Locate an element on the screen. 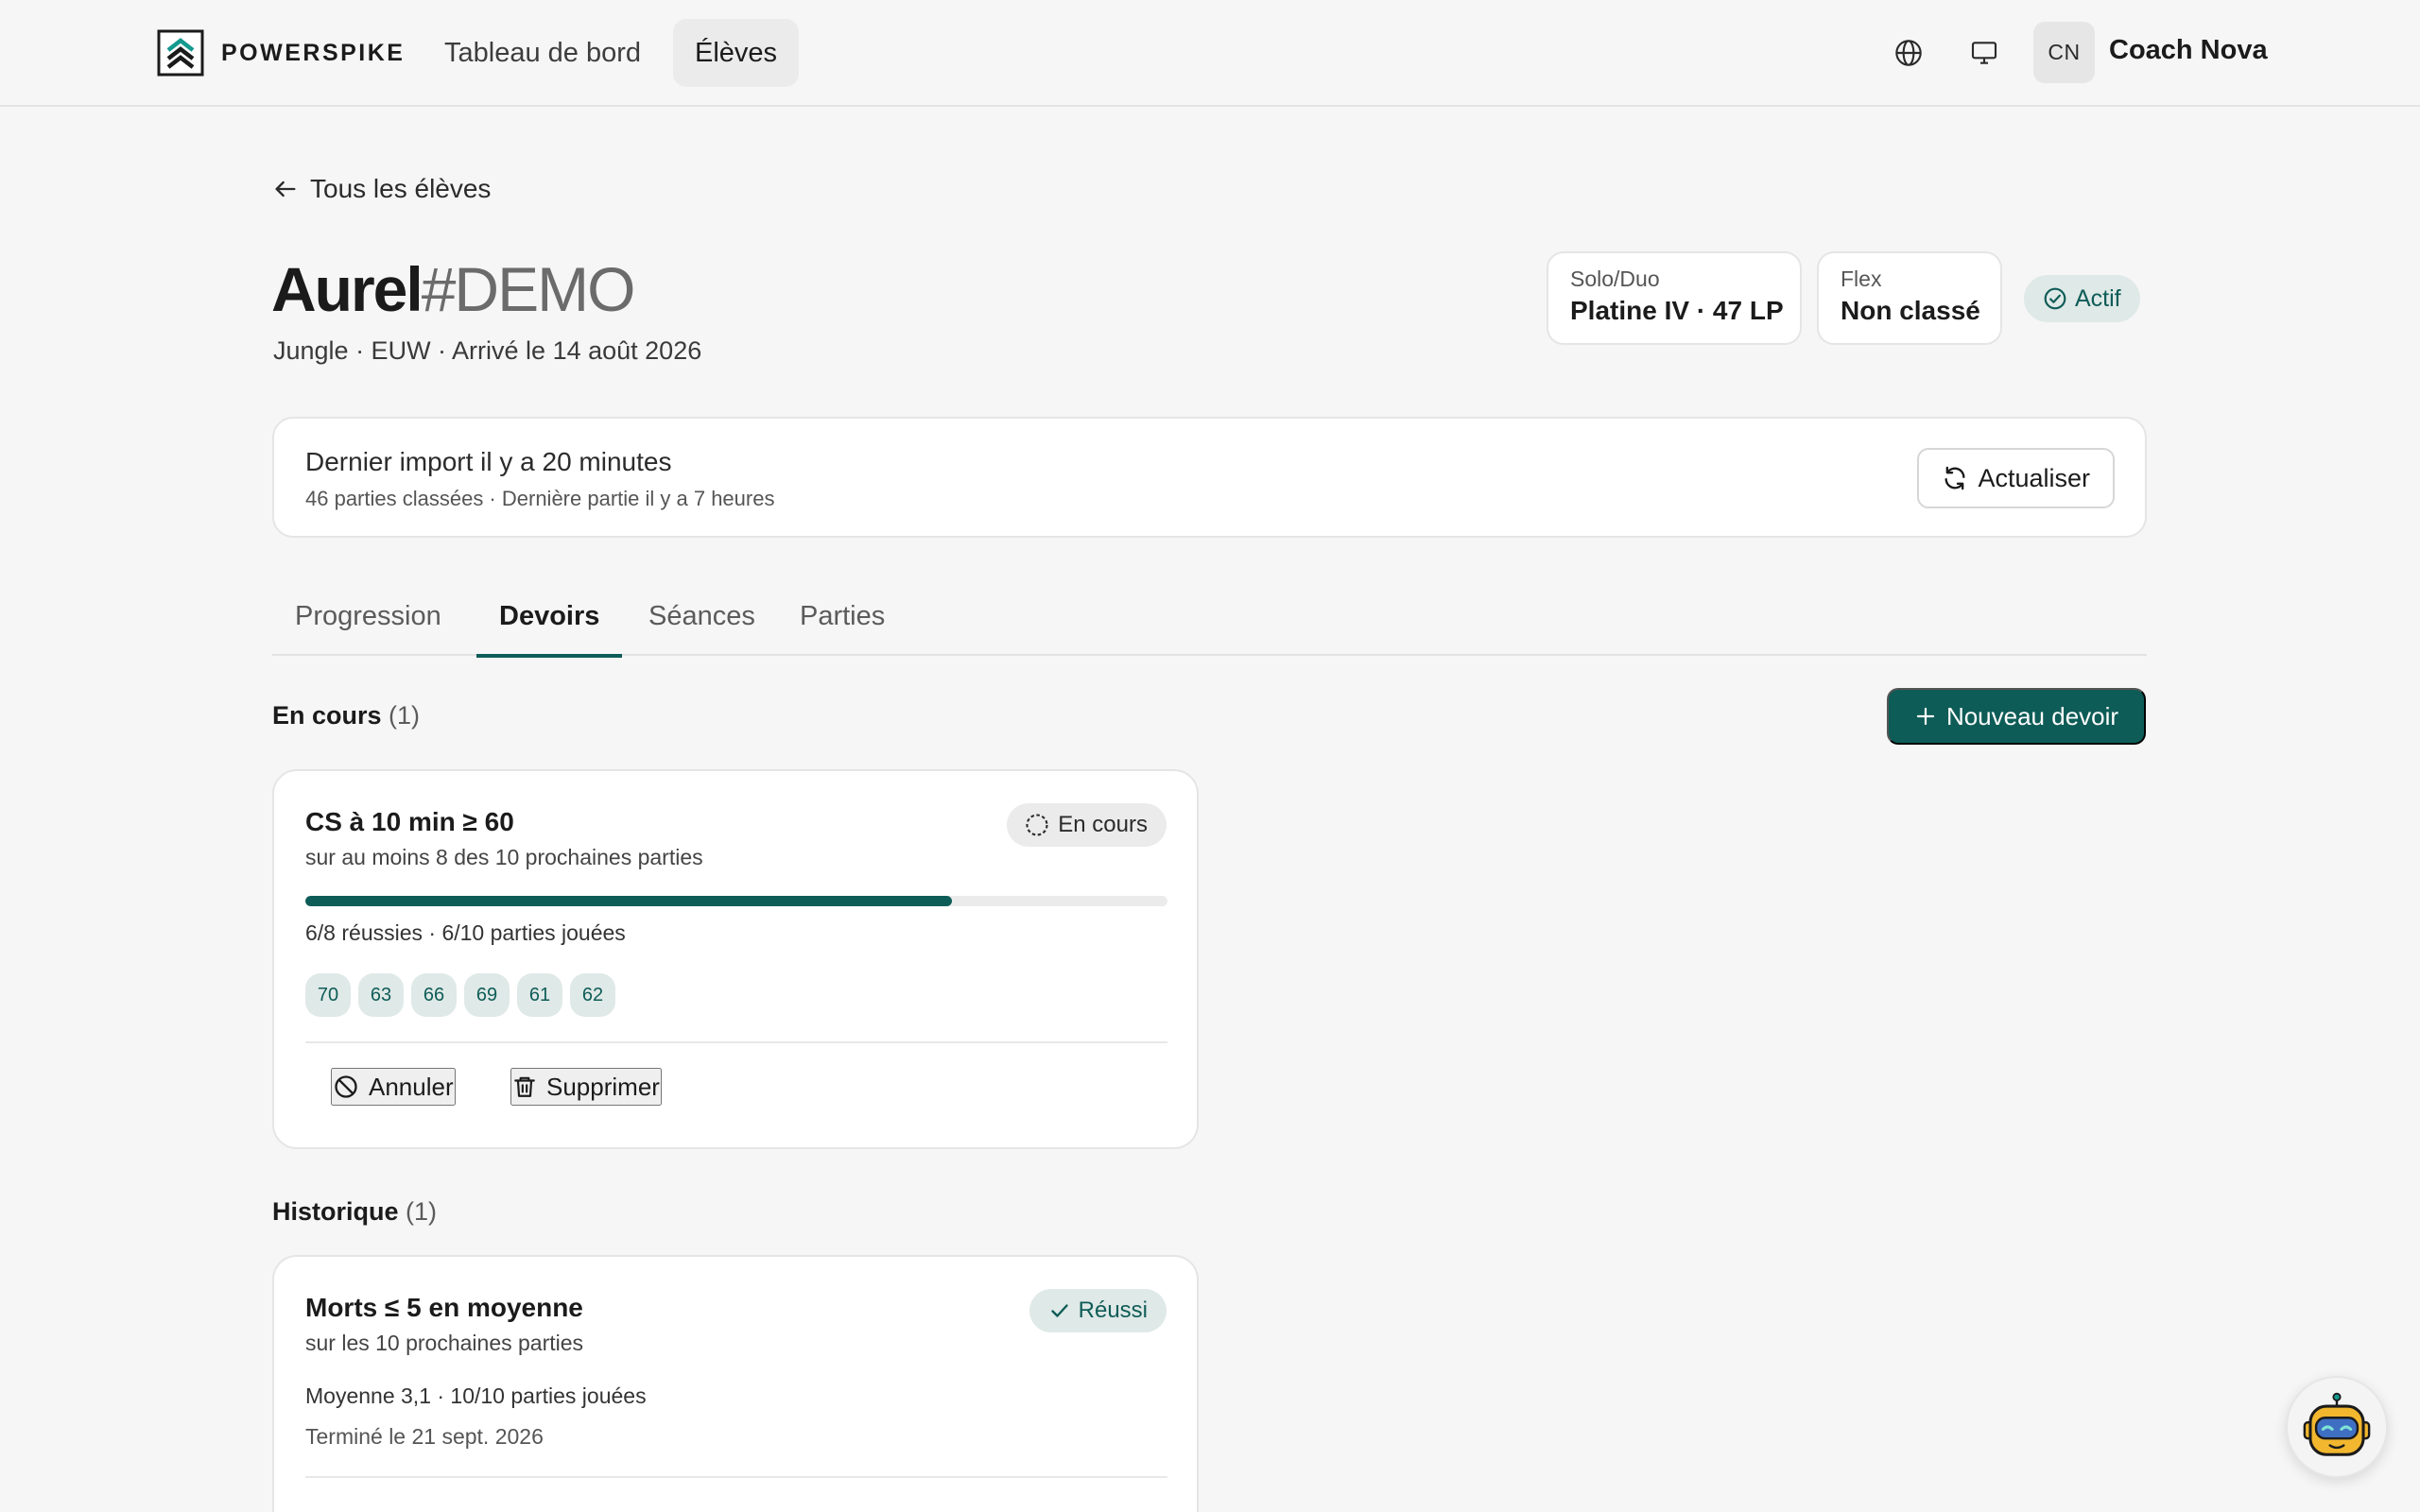  delete-button-label: Supprimer is located at coordinates (603, 1086).